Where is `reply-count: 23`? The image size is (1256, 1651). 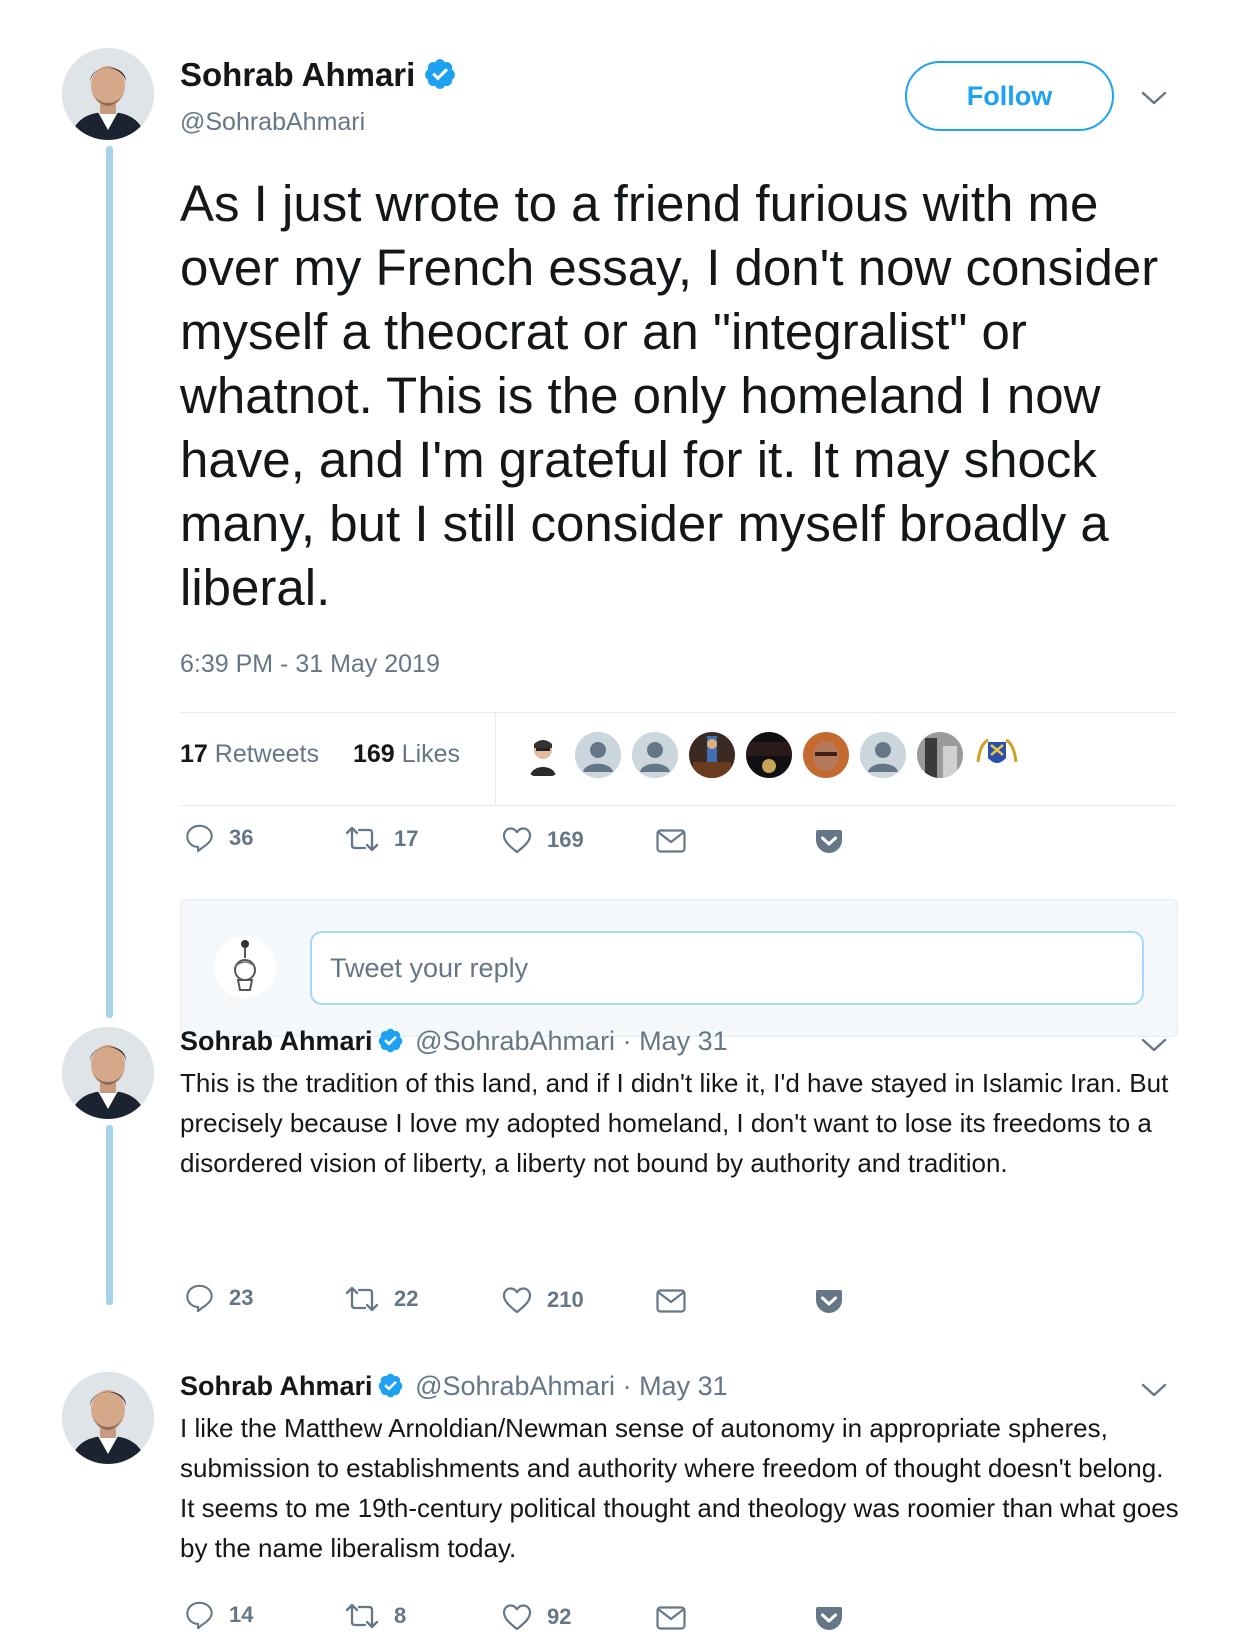
reply-count: 23 is located at coordinates (241, 1297).